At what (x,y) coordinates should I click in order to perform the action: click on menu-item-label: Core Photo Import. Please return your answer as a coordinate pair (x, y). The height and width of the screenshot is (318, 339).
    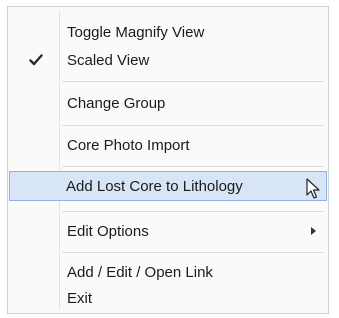
    Looking at the image, I should click on (128, 145).